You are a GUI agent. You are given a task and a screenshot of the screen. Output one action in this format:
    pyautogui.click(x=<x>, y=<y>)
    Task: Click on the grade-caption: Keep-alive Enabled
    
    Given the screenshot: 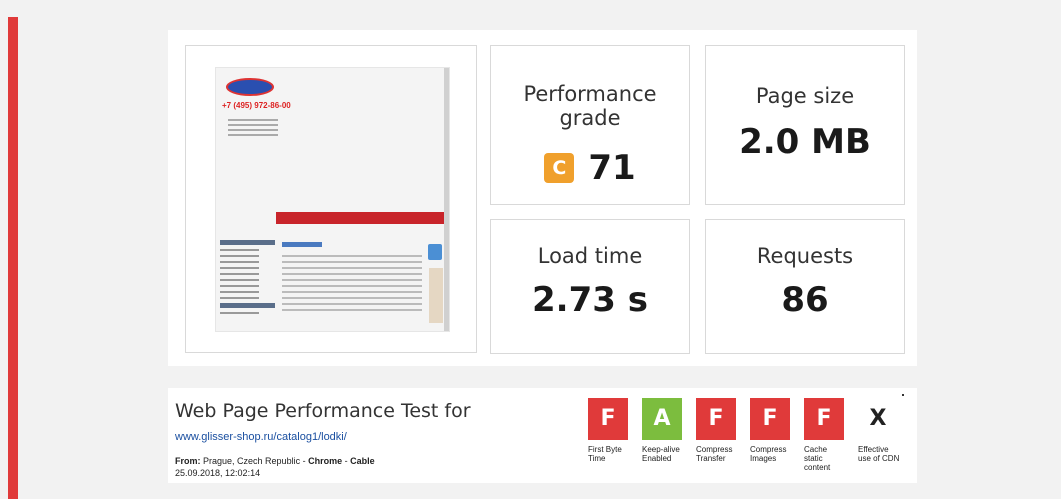 What is the action you would take?
    pyautogui.click(x=667, y=454)
    